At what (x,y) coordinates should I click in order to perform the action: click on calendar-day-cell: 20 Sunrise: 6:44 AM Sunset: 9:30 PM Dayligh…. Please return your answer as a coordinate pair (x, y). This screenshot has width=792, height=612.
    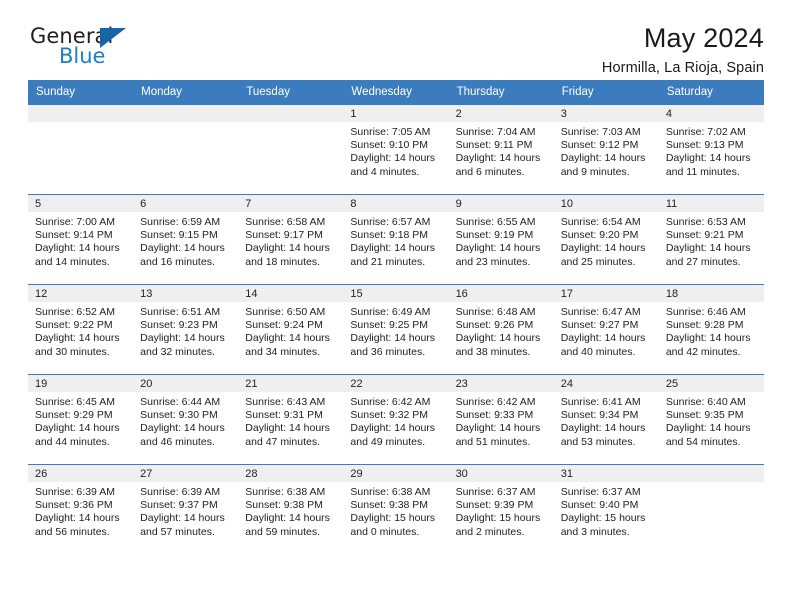
    Looking at the image, I should click on (186, 419).